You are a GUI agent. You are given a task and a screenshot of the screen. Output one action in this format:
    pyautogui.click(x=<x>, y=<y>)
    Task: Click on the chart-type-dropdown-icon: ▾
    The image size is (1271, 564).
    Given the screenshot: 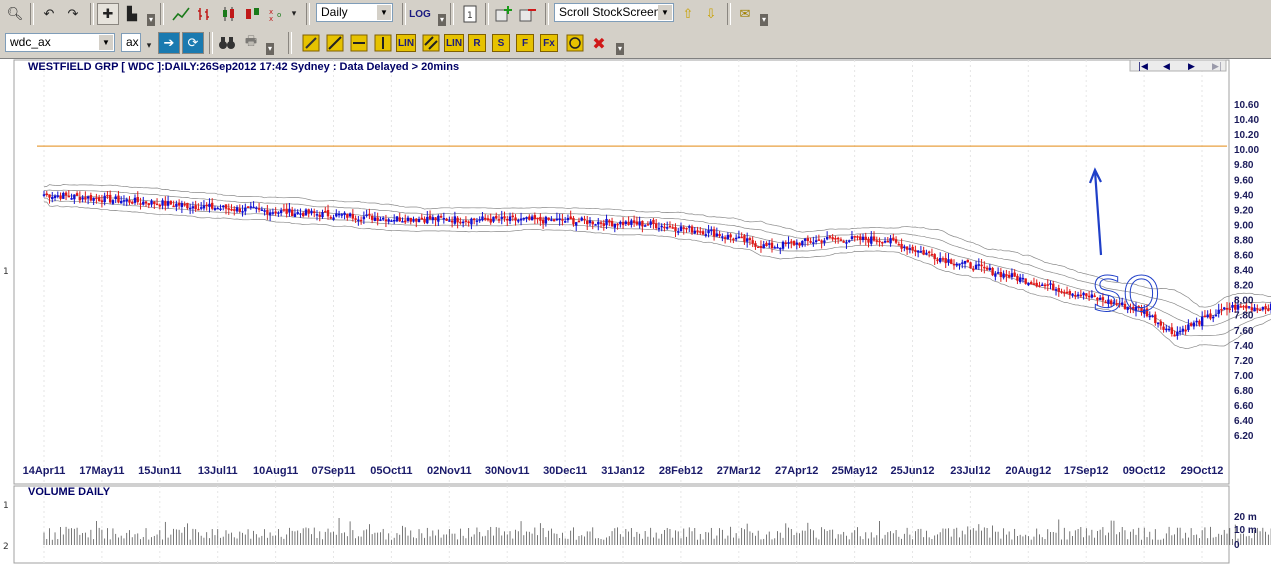 What is the action you would take?
    pyautogui.click(x=294, y=14)
    